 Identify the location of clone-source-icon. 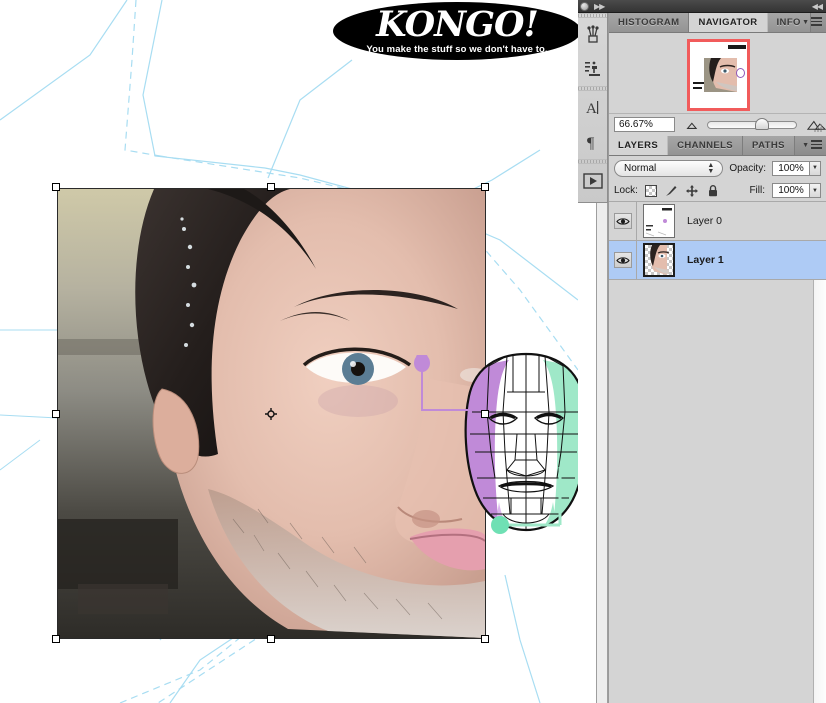
(592, 69).